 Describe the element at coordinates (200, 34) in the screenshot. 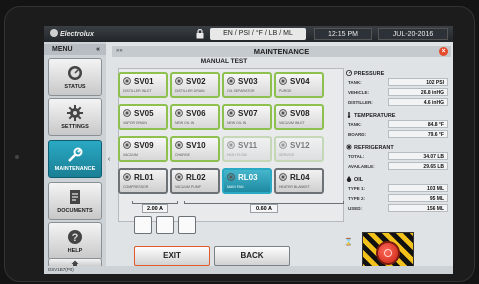

I see `lock-icon` at that location.